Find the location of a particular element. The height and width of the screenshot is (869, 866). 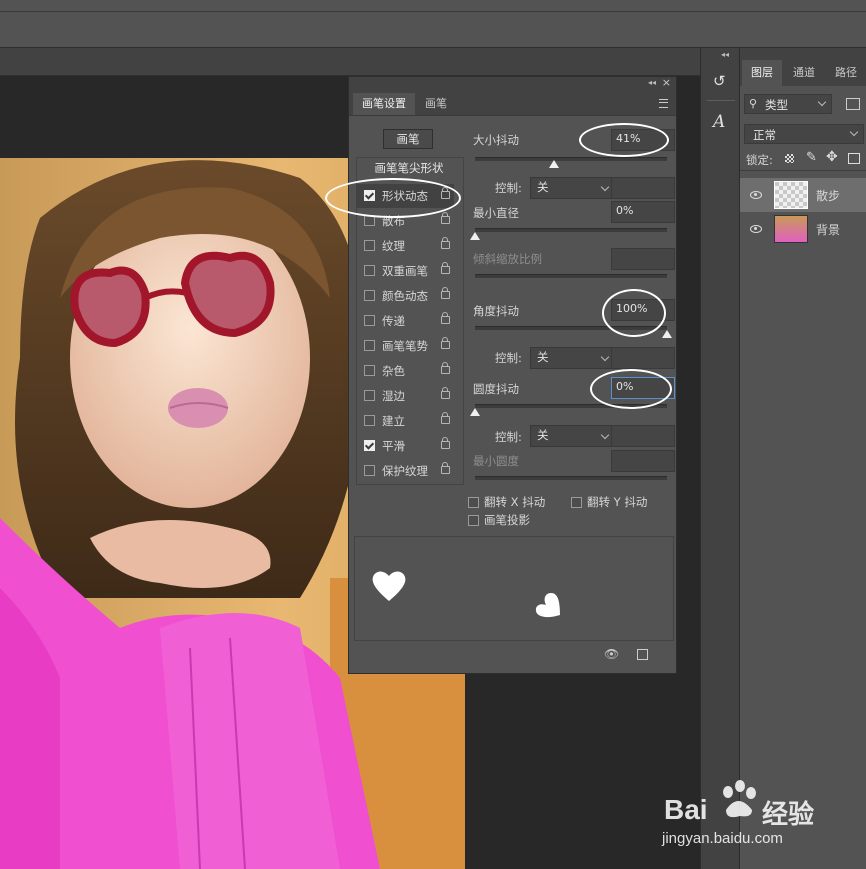

watermark-brand-cn: 经验 is located at coordinates (788, 815).